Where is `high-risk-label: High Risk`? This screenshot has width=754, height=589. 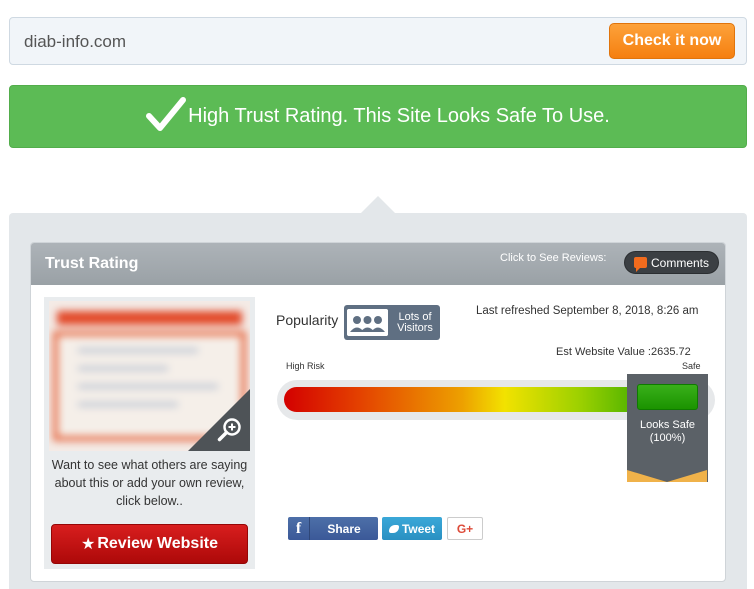 high-risk-label: High Risk is located at coordinates (305, 366).